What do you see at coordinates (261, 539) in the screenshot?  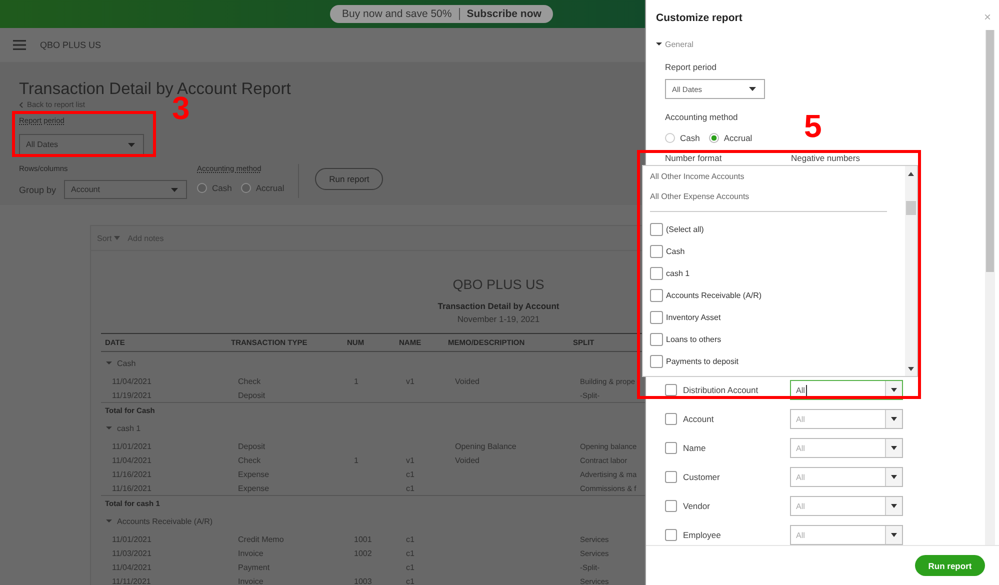 I see `table-cell: Credit Memo` at bounding box center [261, 539].